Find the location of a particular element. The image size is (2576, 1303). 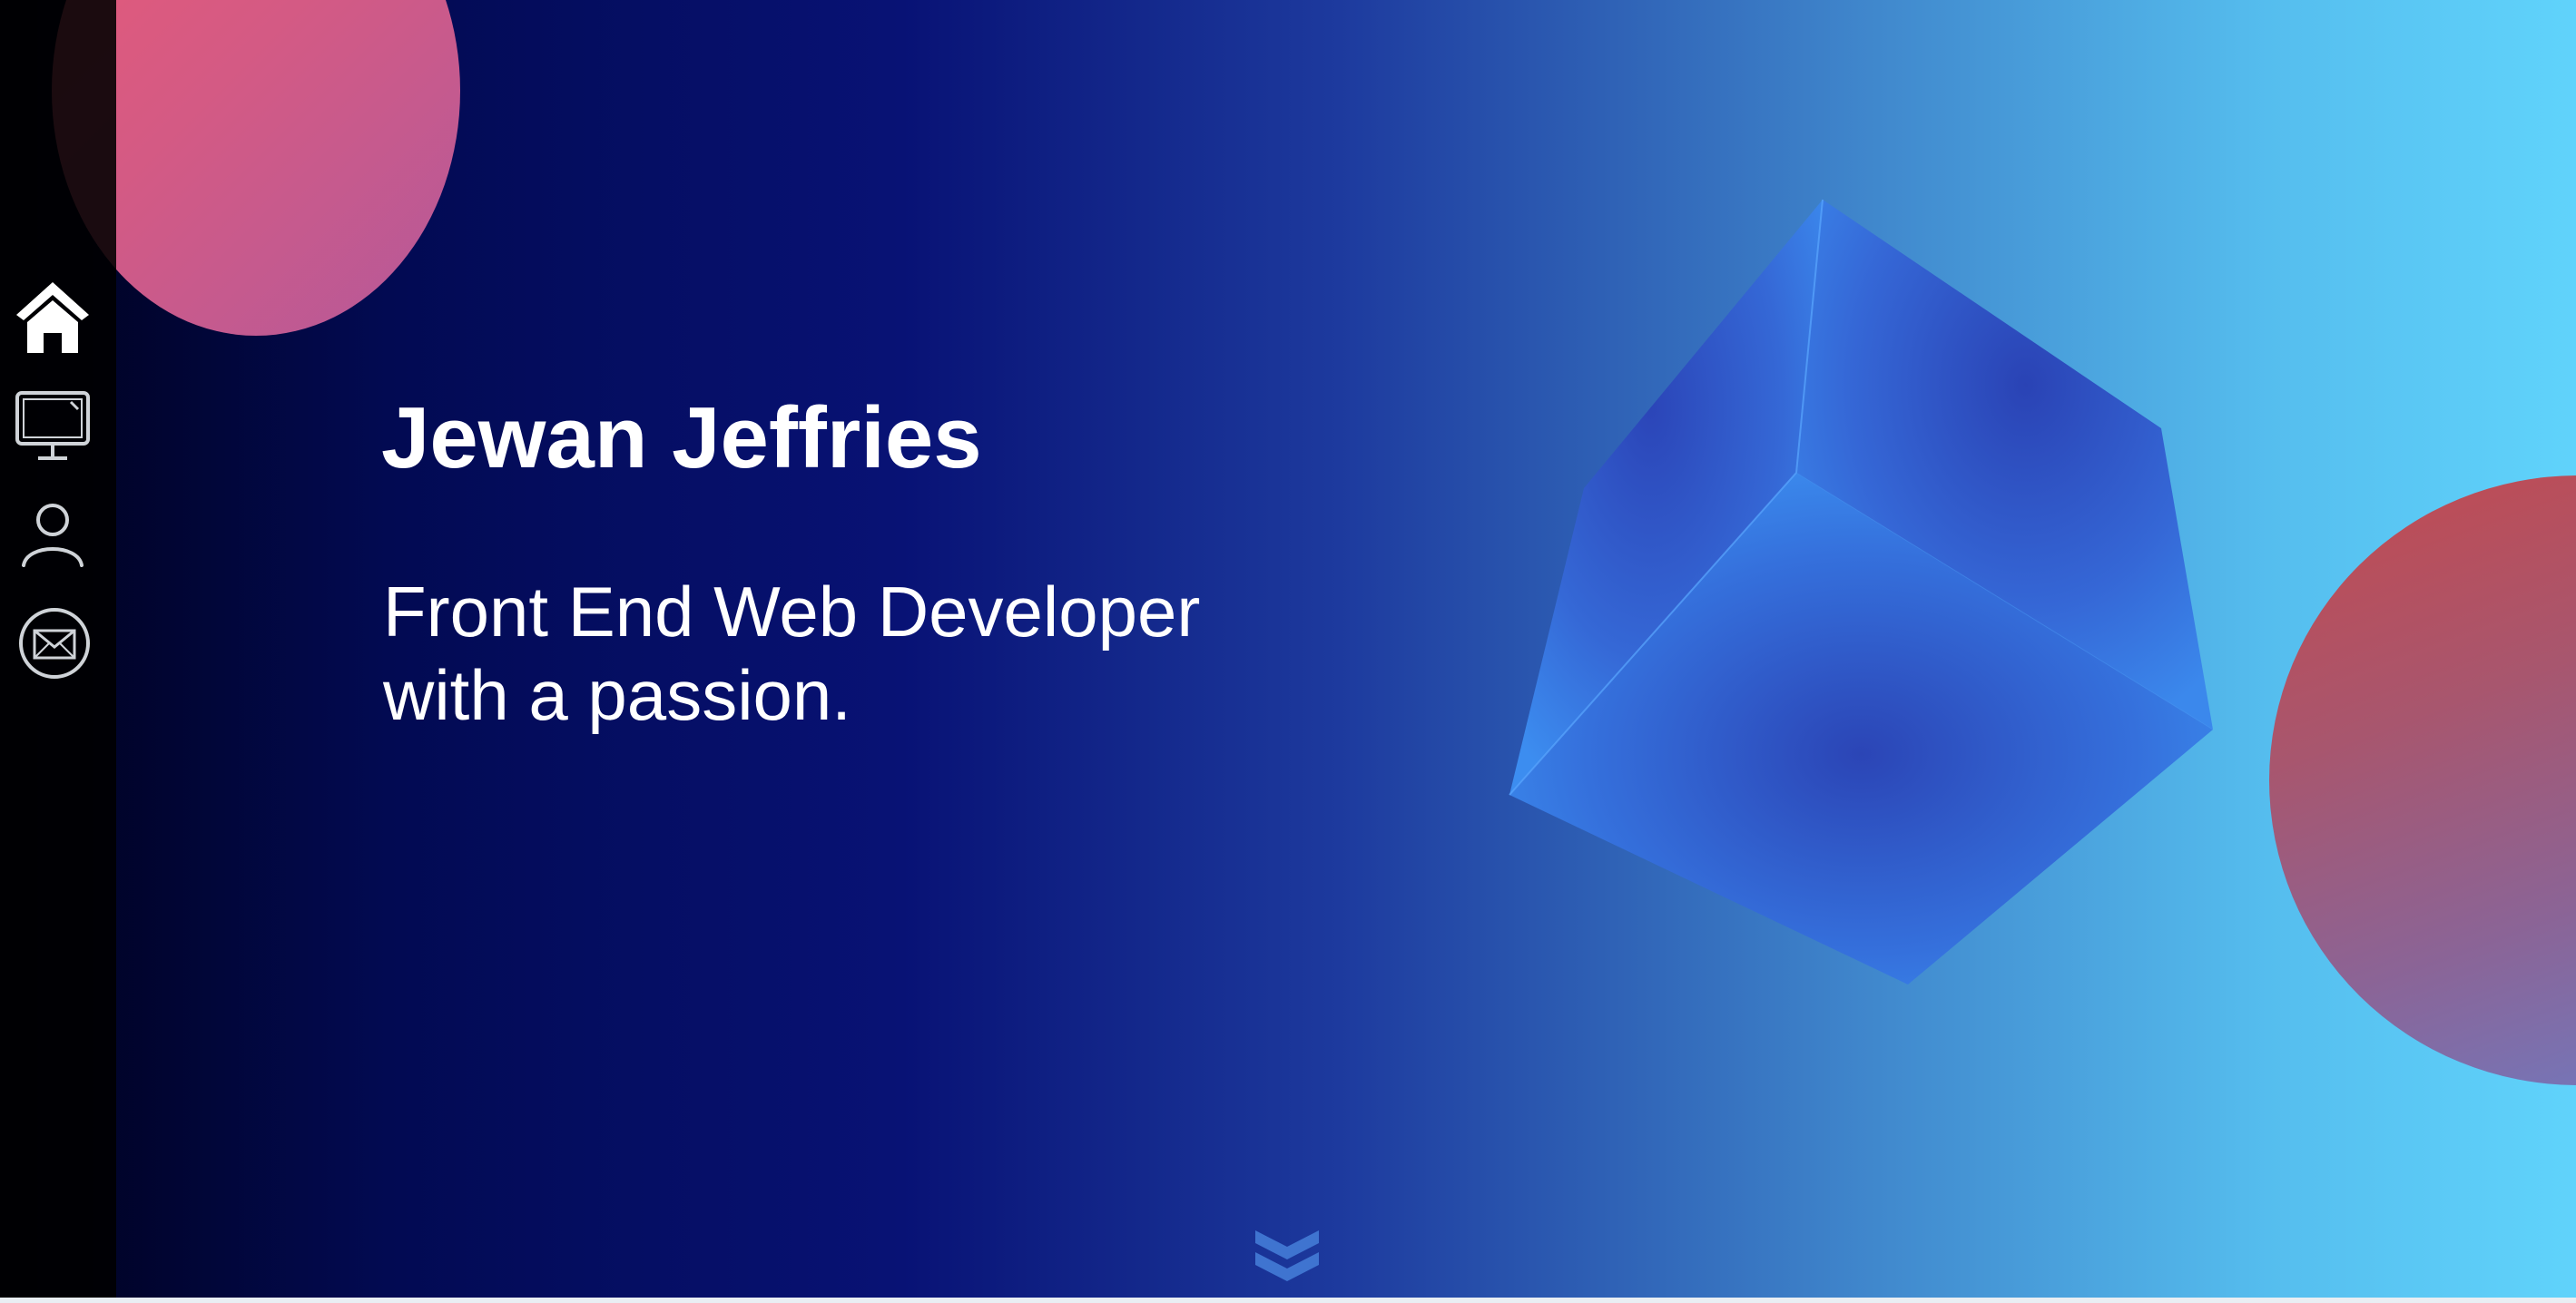

hero-tagline: Front End Web Developer with a passion. is located at coordinates (837, 653).